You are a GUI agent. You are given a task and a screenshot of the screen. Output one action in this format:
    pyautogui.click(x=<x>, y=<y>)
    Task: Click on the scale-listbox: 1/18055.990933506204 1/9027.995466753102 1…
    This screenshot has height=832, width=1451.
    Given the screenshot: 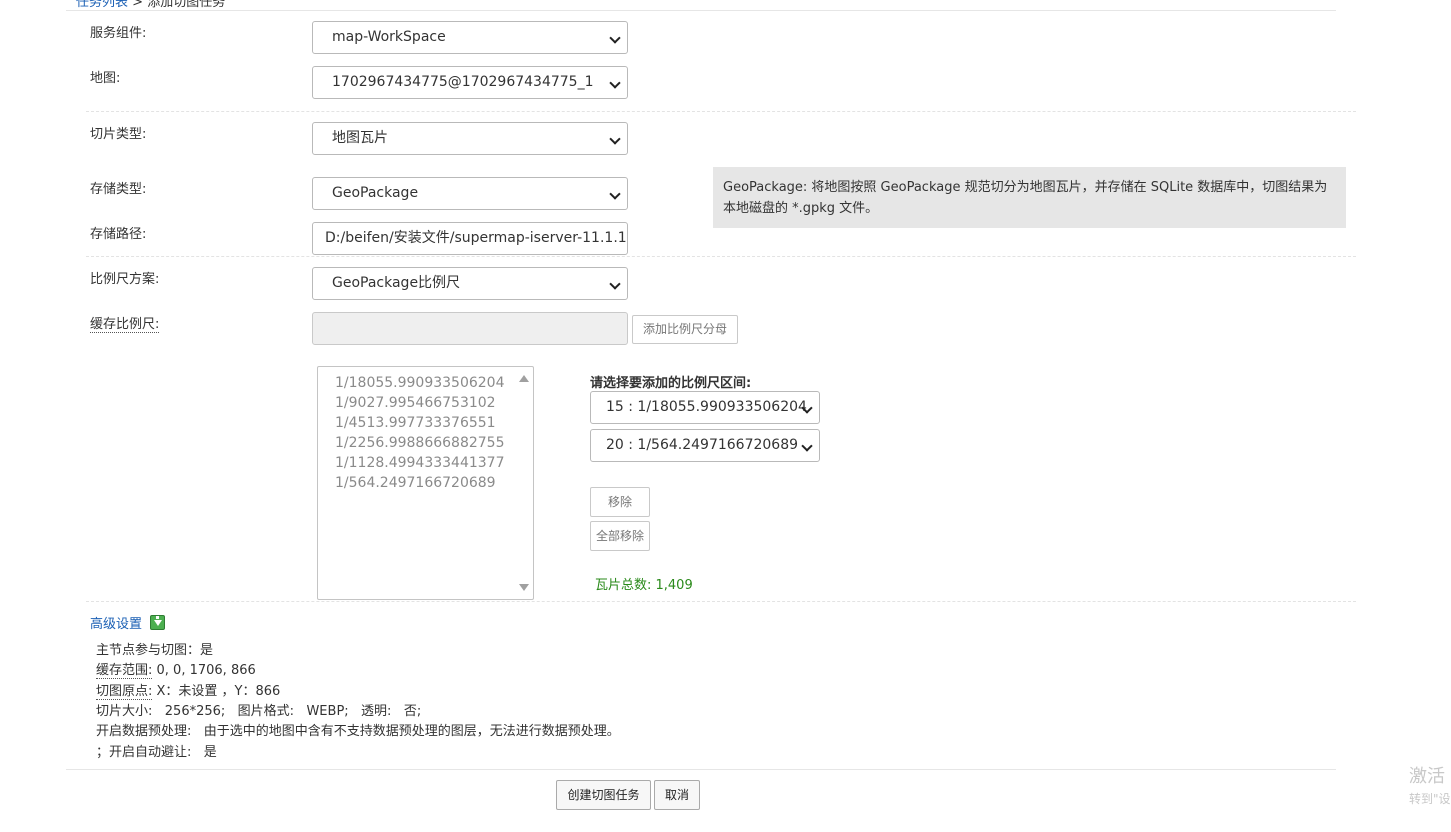 What is the action you would take?
    pyautogui.click(x=425, y=483)
    